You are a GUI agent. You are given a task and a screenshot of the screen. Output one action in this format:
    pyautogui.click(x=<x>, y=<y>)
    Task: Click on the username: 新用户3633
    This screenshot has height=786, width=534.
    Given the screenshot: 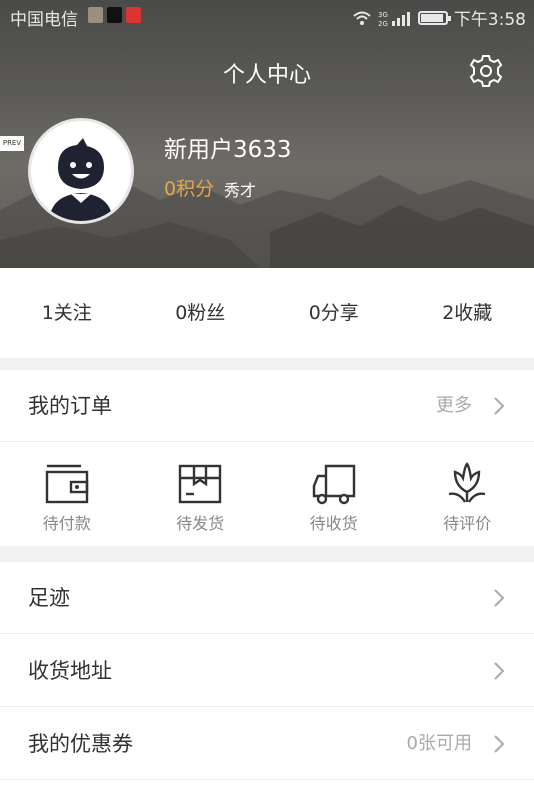 What is the action you would take?
    pyautogui.click(x=228, y=150)
    